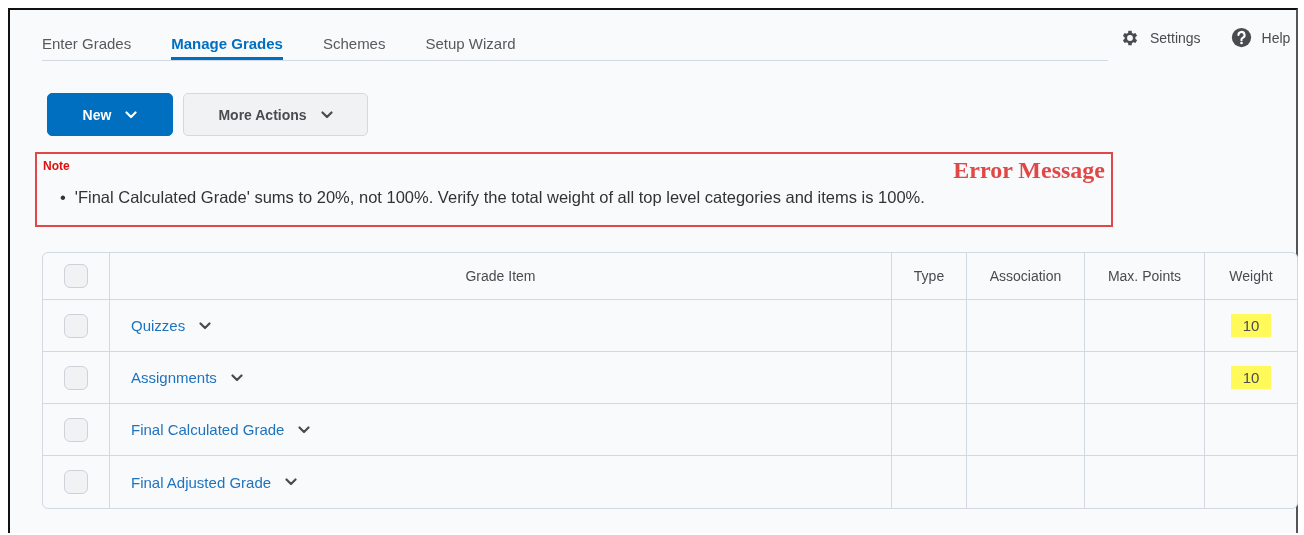  Describe the element at coordinates (110, 114) in the screenshot. I see `new-button: New` at that location.